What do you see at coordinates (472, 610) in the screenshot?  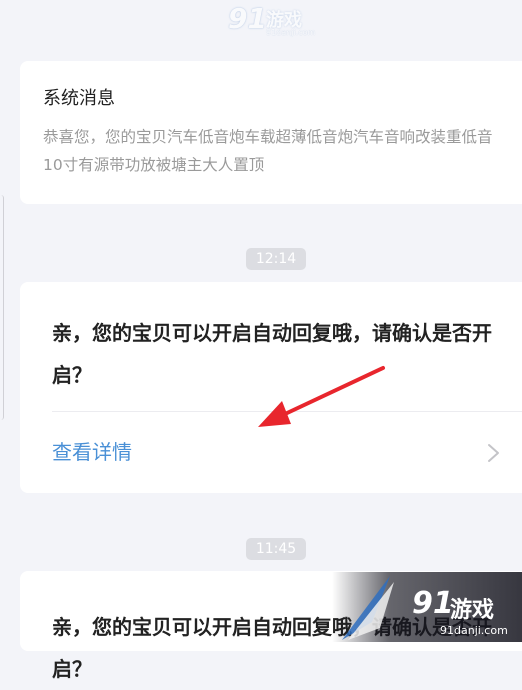 I see `watermark-text: 游戏` at bounding box center [472, 610].